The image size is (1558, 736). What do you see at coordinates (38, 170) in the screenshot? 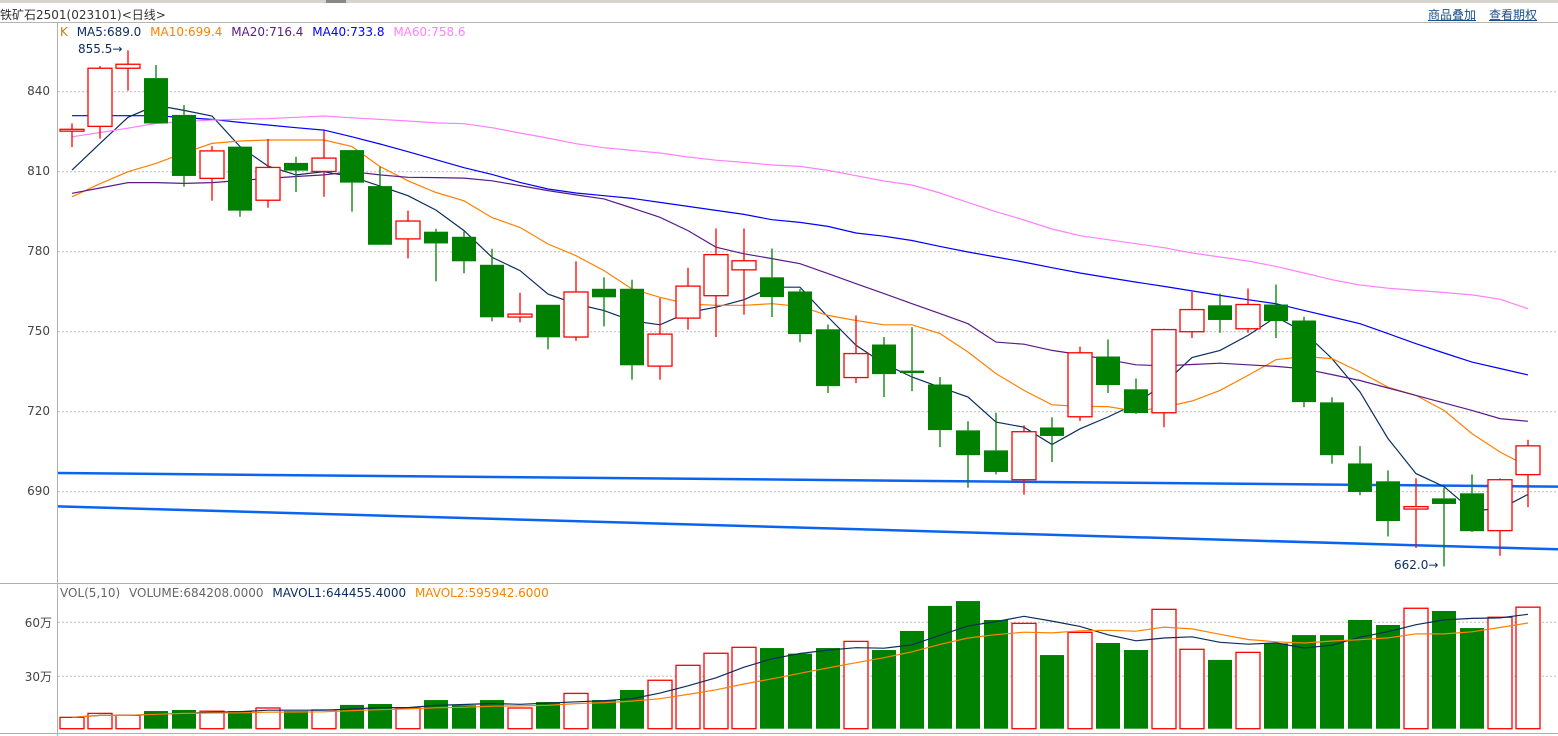
I see `price-tick-label: 810` at bounding box center [38, 170].